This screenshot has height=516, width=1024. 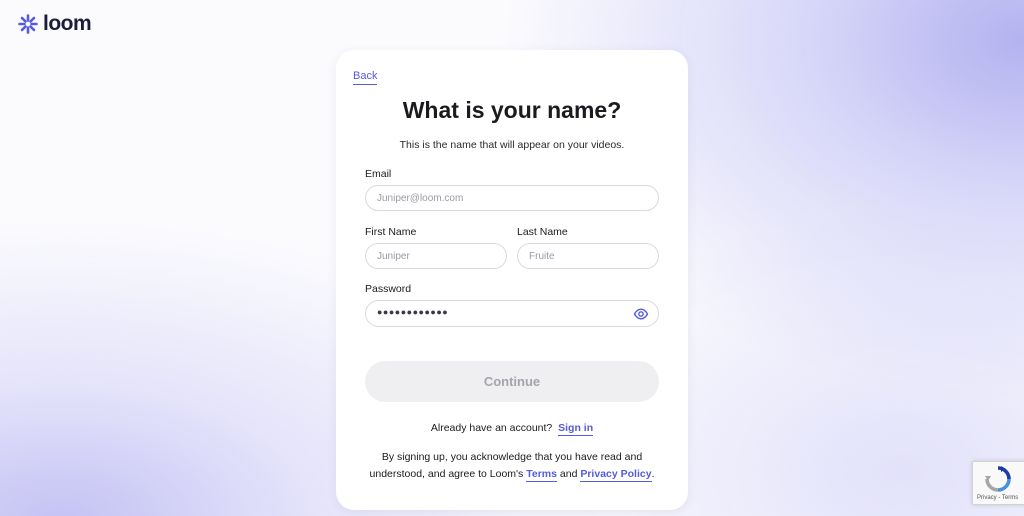 What do you see at coordinates (998, 479) in the screenshot?
I see `recaptcha-icon` at bounding box center [998, 479].